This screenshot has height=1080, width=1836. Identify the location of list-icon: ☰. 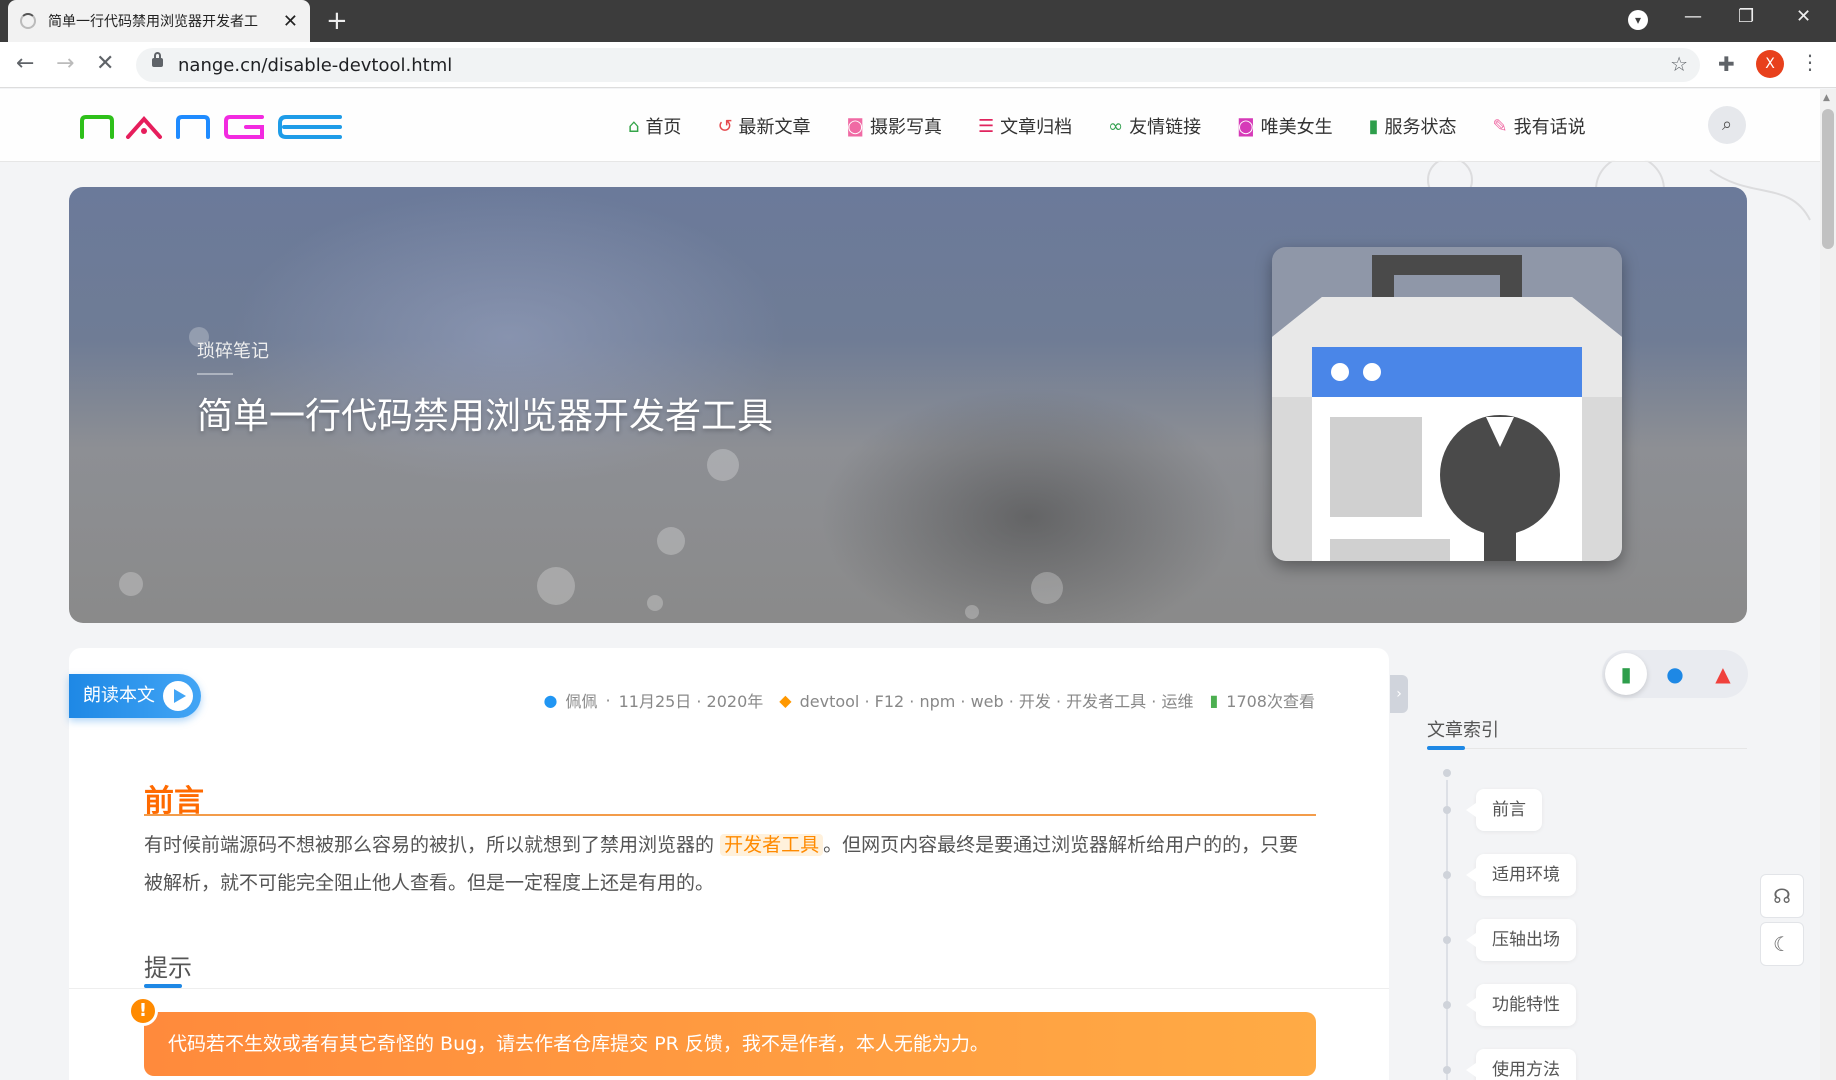
(986, 126).